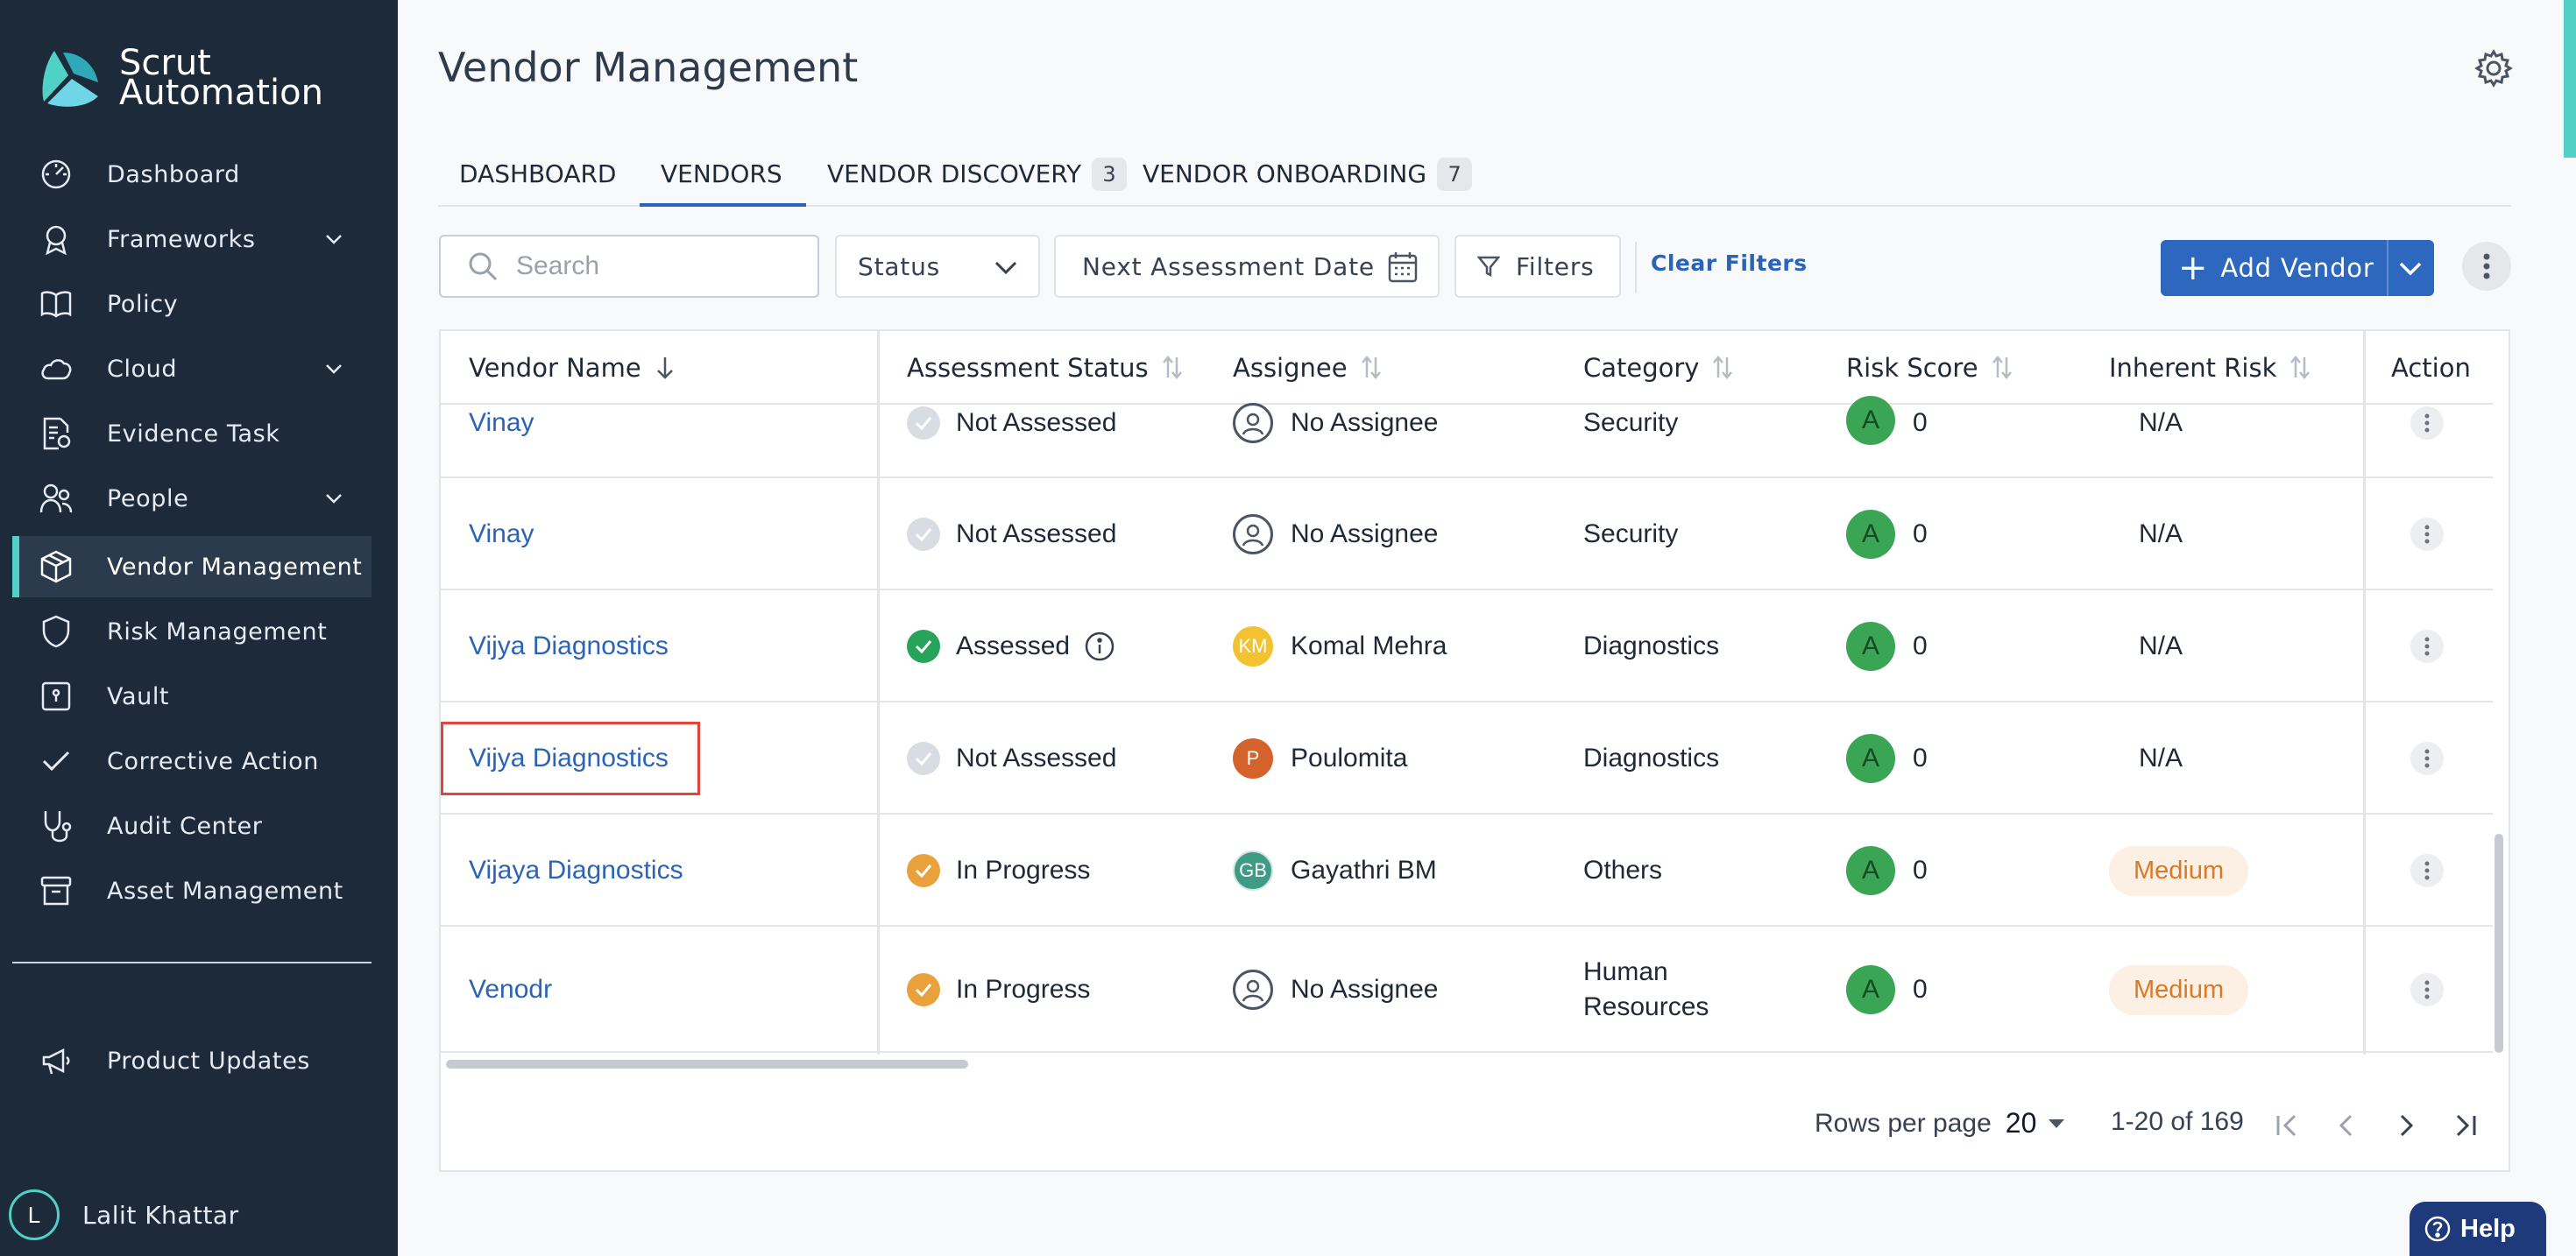 The width and height of the screenshot is (2576, 1256). What do you see at coordinates (192, 761) in the screenshot?
I see `sidebar-item-corrective-action: Corrective Action` at bounding box center [192, 761].